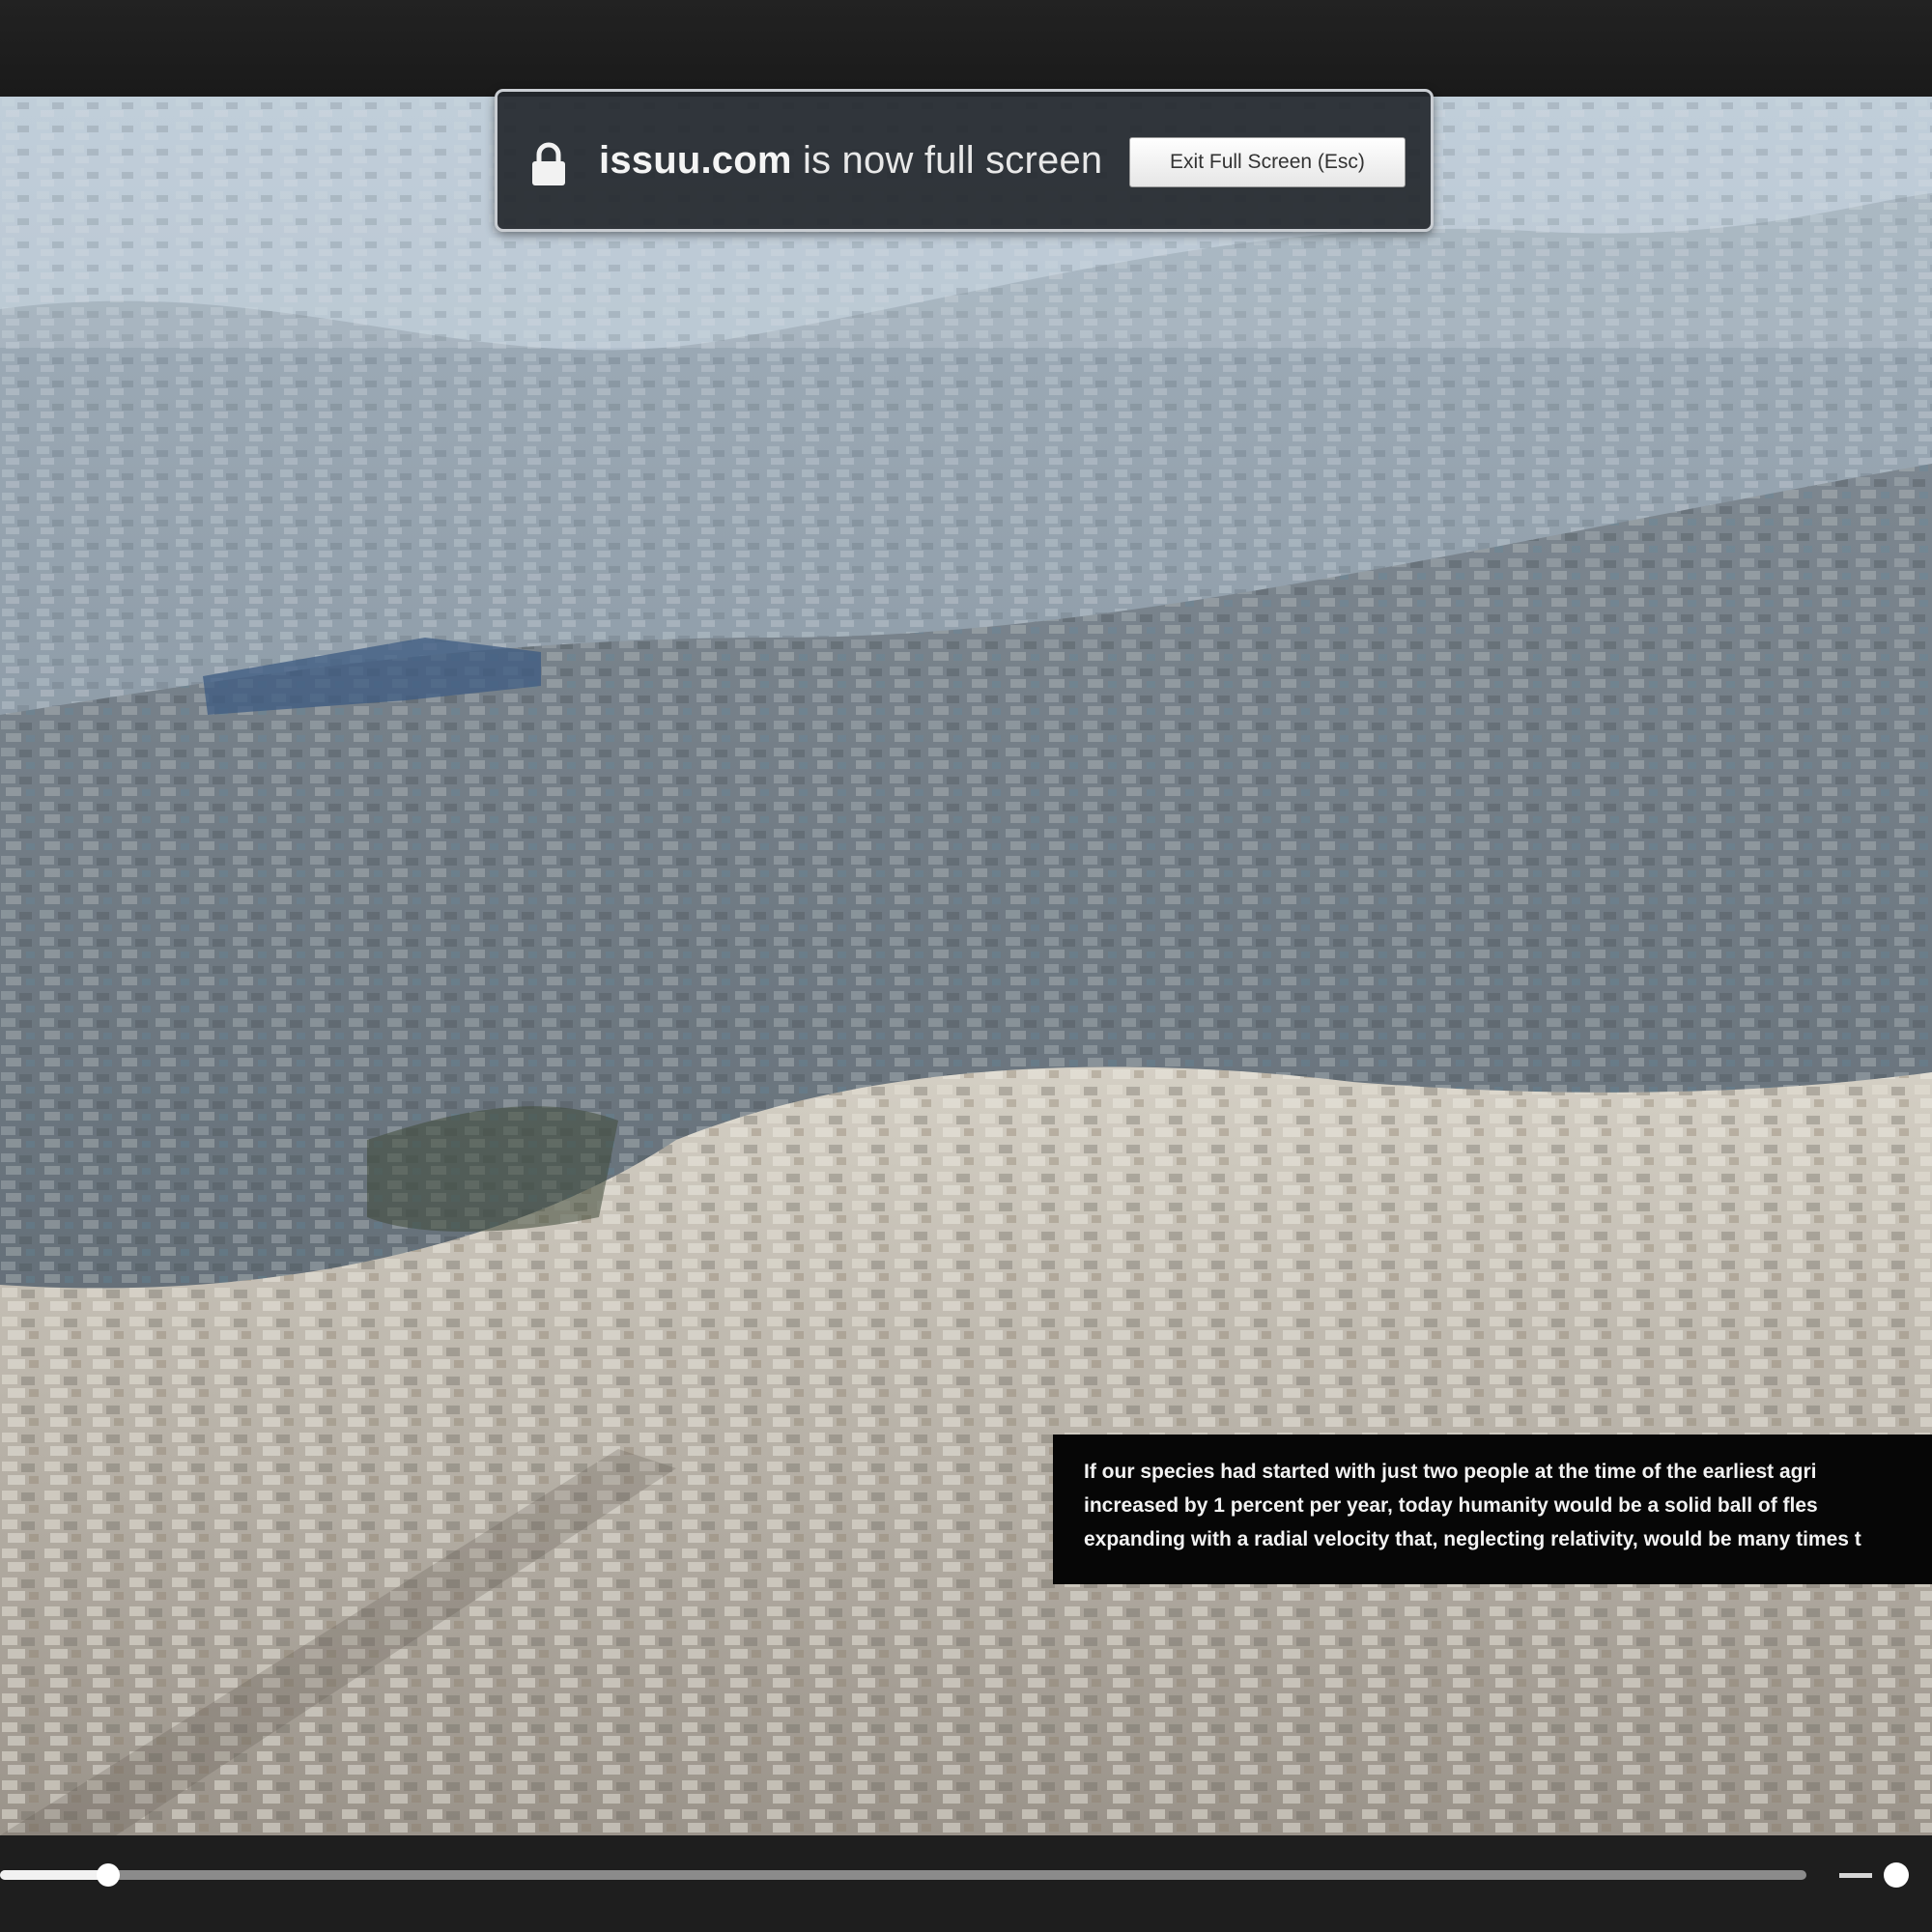  What do you see at coordinates (548, 163) in the screenshot?
I see `lock-icon` at bounding box center [548, 163].